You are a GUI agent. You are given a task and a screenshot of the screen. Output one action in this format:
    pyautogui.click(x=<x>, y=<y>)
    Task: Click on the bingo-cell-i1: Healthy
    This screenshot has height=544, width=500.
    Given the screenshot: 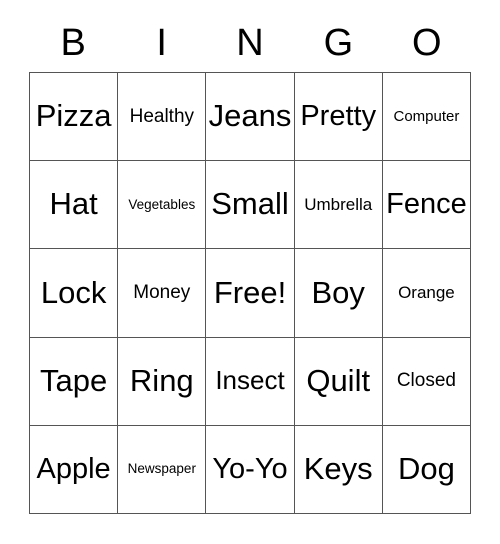 What is the action you would take?
    pyautogui.click(x=162, y=117)
    